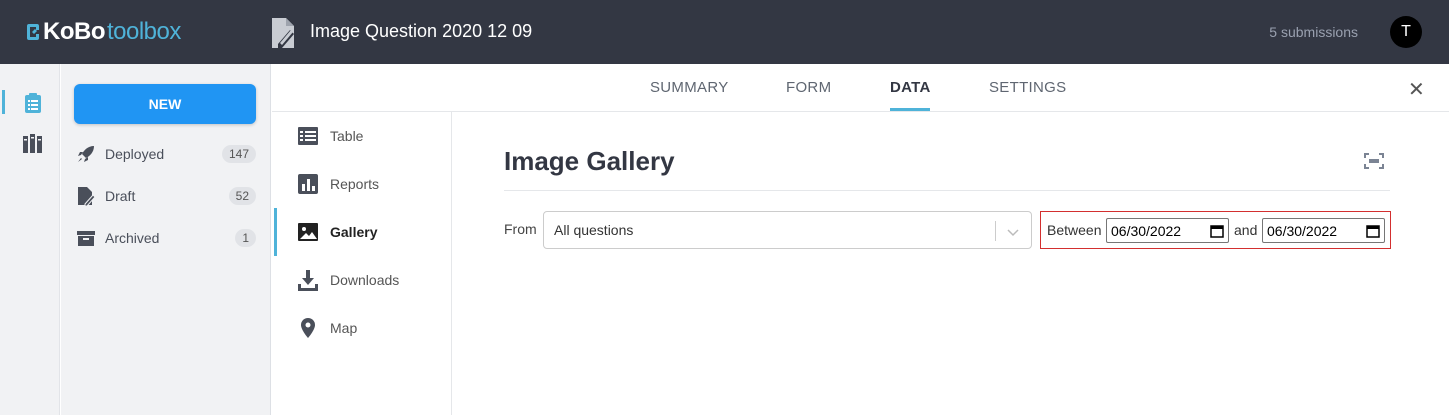 The width and height of the screenshot is (1449, 415). What do you see at coordinates (947, 190) in the screenshot?
I see `title-divider` at bounding box center [947, 190].